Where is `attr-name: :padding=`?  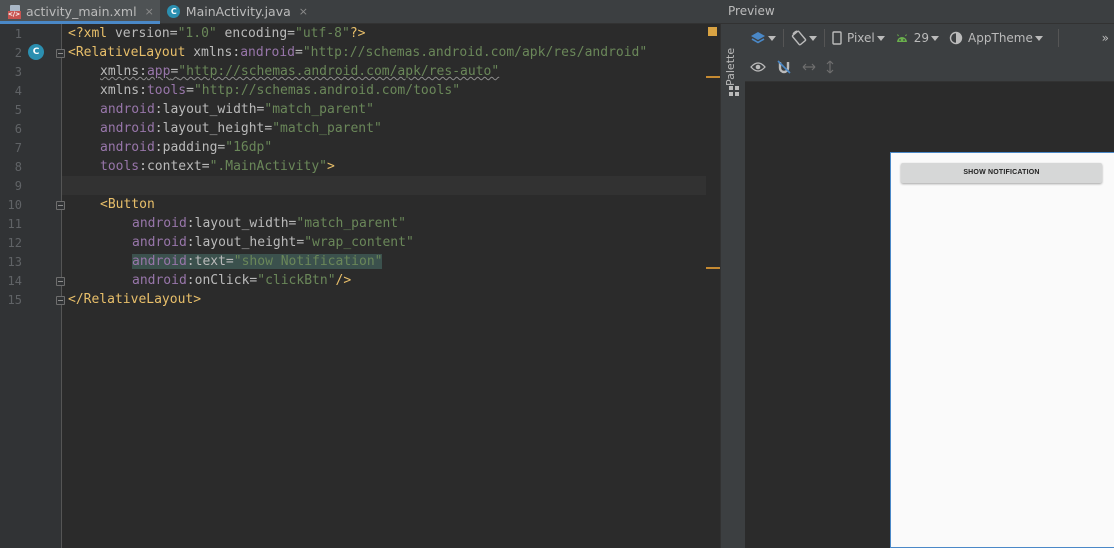
attr-name: :padding= is located at coordinates (190, 147).